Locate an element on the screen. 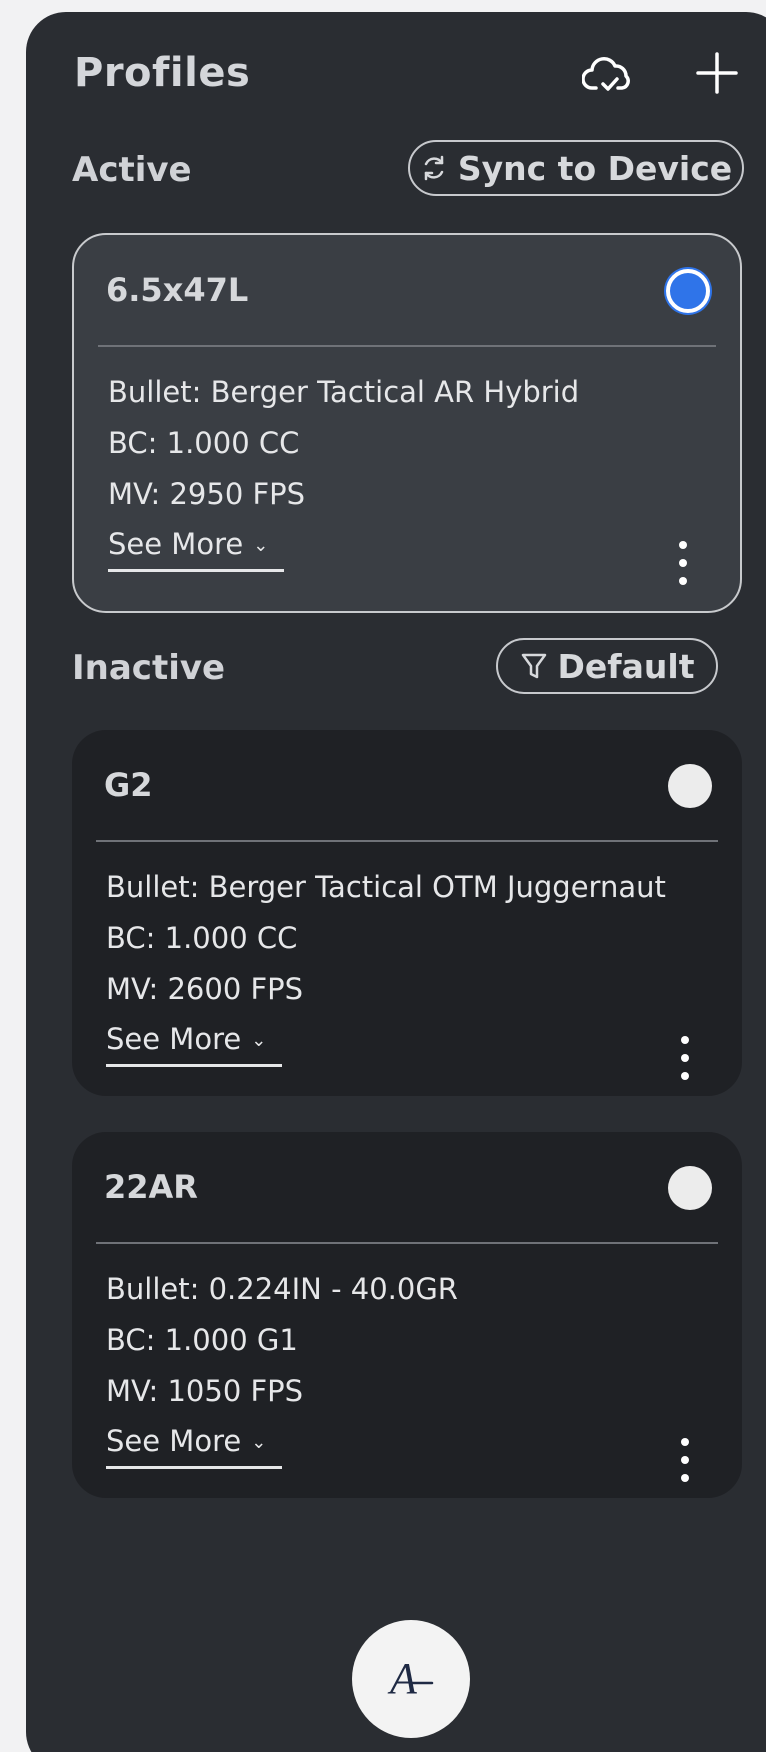  cloud-check-icon is located at coordinates (605, 74).